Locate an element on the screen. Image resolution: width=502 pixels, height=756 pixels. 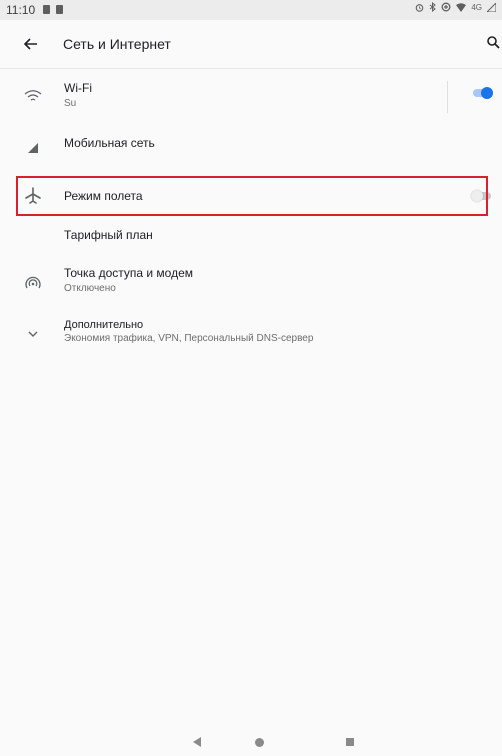
wifi-title: Wi-Fi is located at coordinates (78, 88).